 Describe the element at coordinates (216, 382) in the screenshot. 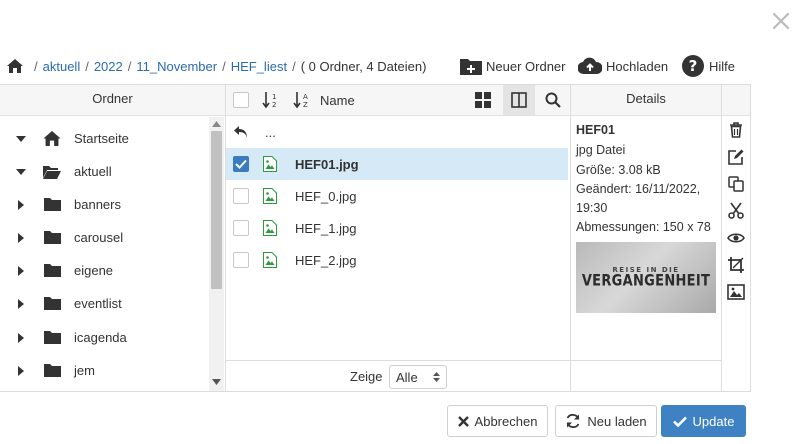

I see `scroll-down-icon` at that location.